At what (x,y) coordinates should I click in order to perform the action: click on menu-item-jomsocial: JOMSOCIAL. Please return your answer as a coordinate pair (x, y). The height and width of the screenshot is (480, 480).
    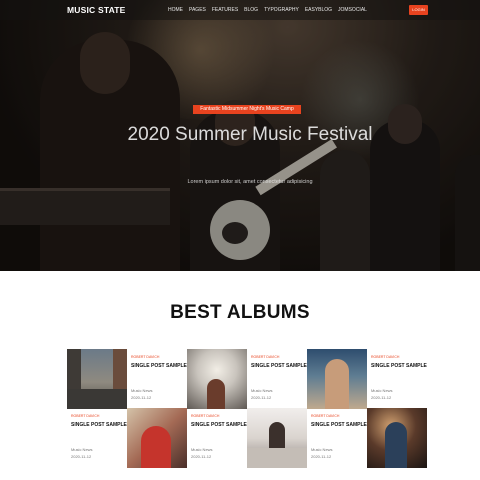
    Looking at the image, I should click on (352, 10).